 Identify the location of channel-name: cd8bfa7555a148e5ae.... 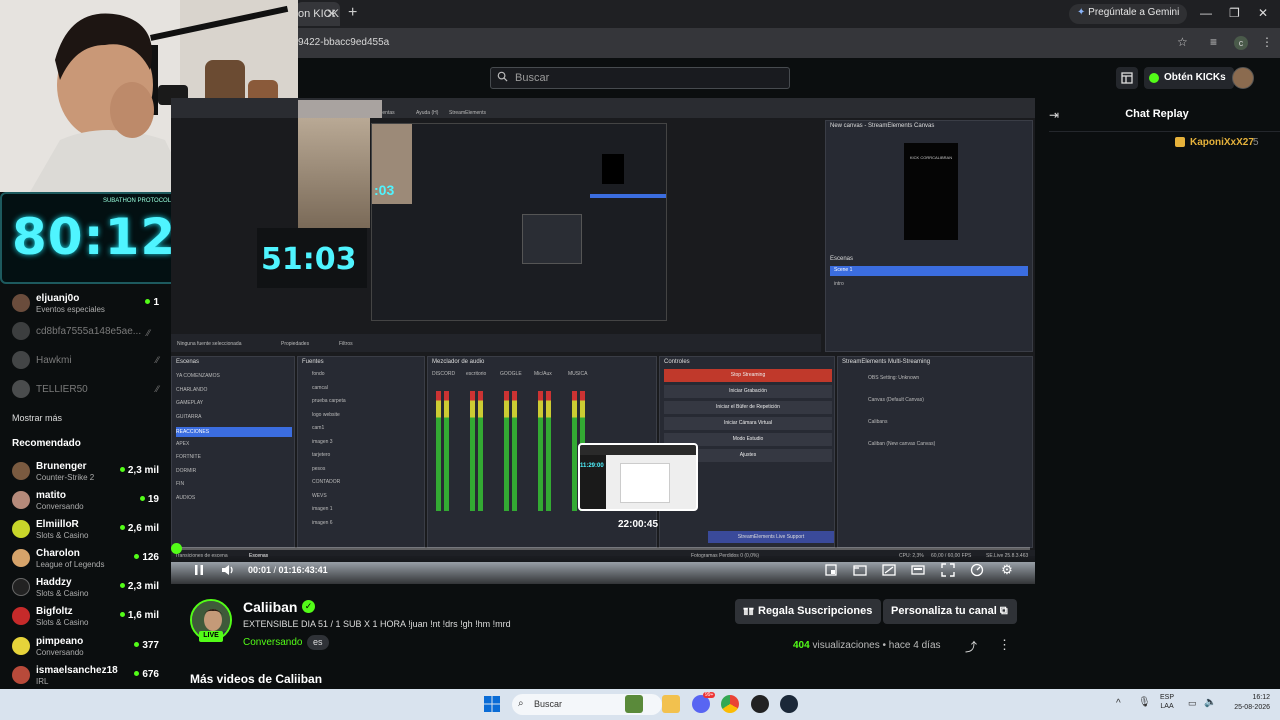
(89, 331).